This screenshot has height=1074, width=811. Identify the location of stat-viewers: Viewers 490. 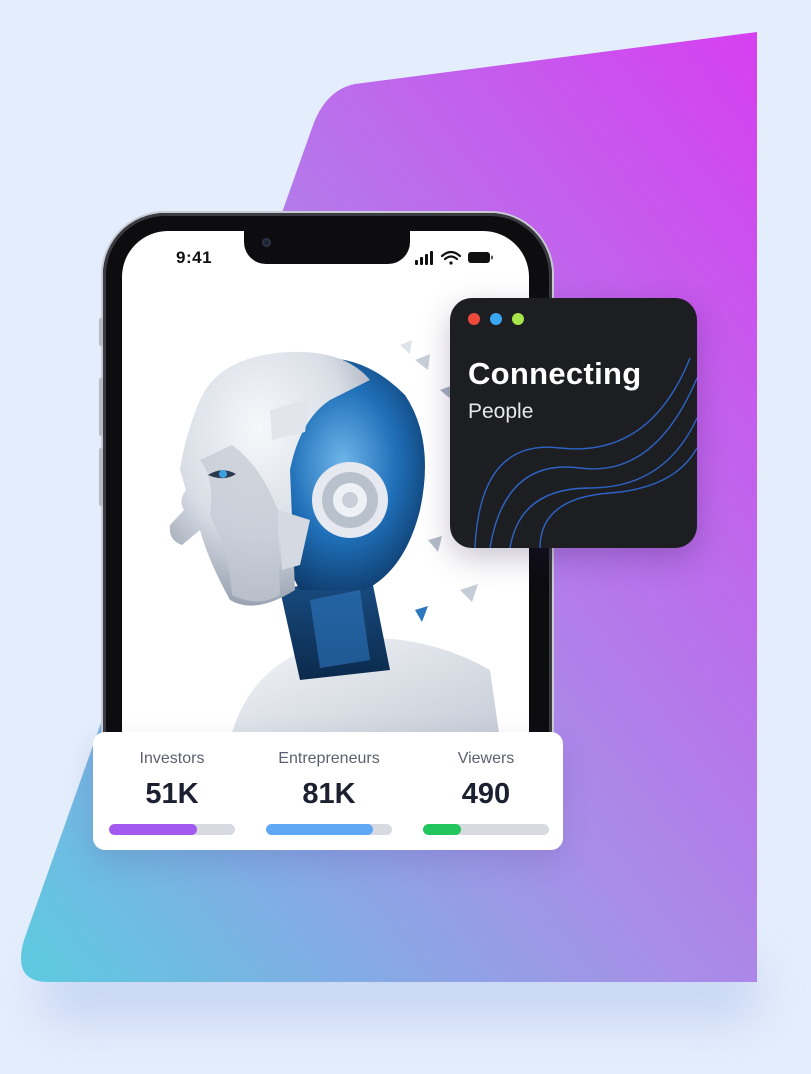
(486, 791).